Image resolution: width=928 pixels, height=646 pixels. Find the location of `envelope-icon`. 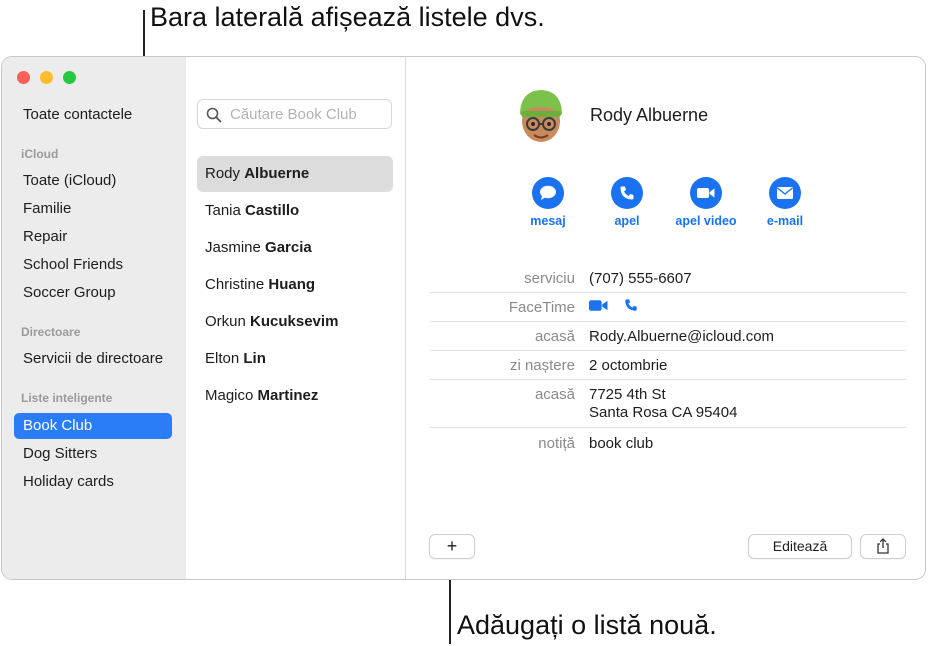

envelope-icon is located at coordinates (785, 193).